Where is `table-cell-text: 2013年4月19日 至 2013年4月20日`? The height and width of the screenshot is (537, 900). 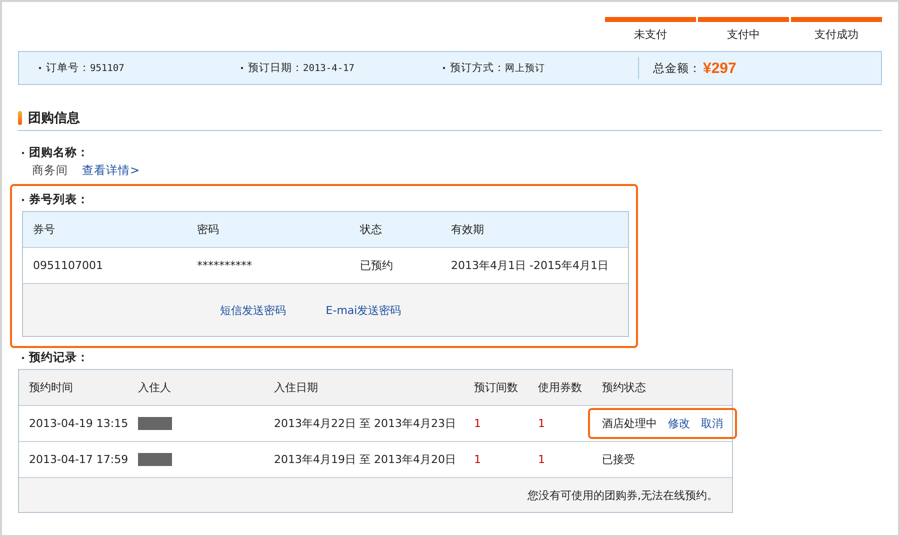
table-cell-text: 2013年4月19日 至 2013年4月20日 is located at coordinates (365, 459).